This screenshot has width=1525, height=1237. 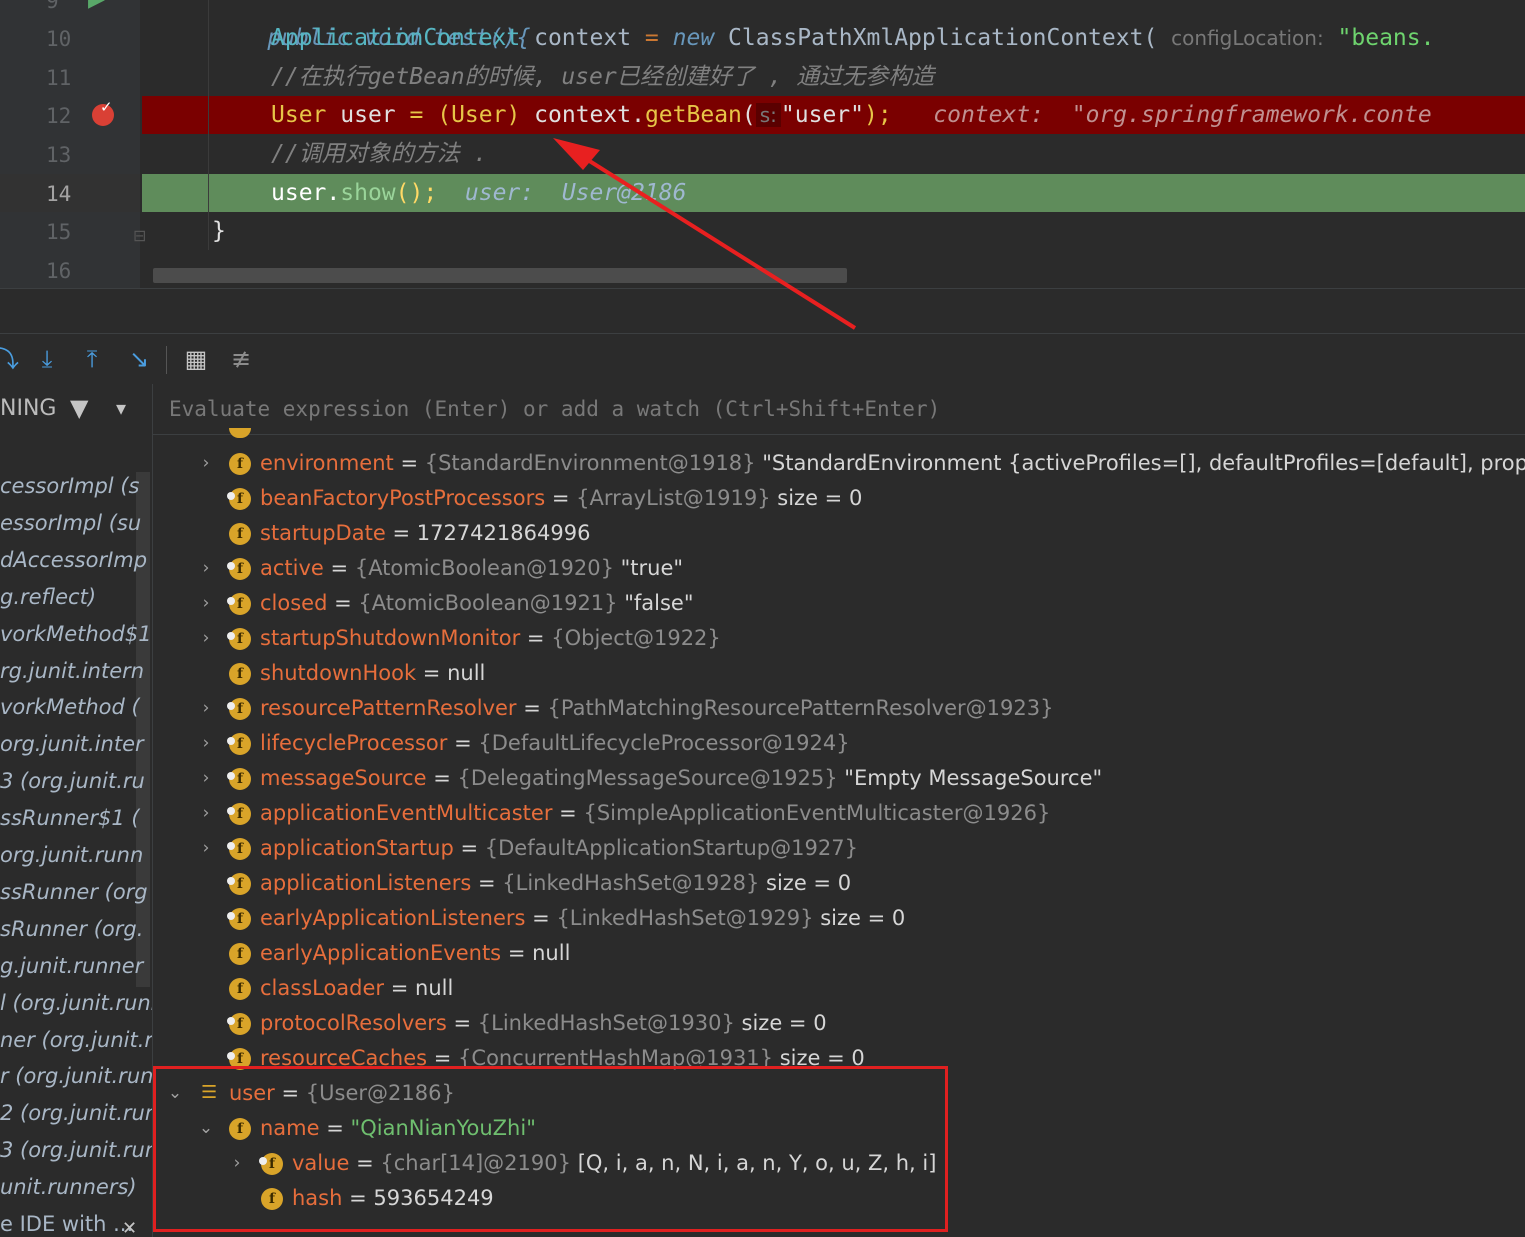 What do you see at coordinates (839, 568) in the screenshot?
I see `variable-row: › f active = {AtomicBoolean@1920} "true"` at bounding box center [839, 568].